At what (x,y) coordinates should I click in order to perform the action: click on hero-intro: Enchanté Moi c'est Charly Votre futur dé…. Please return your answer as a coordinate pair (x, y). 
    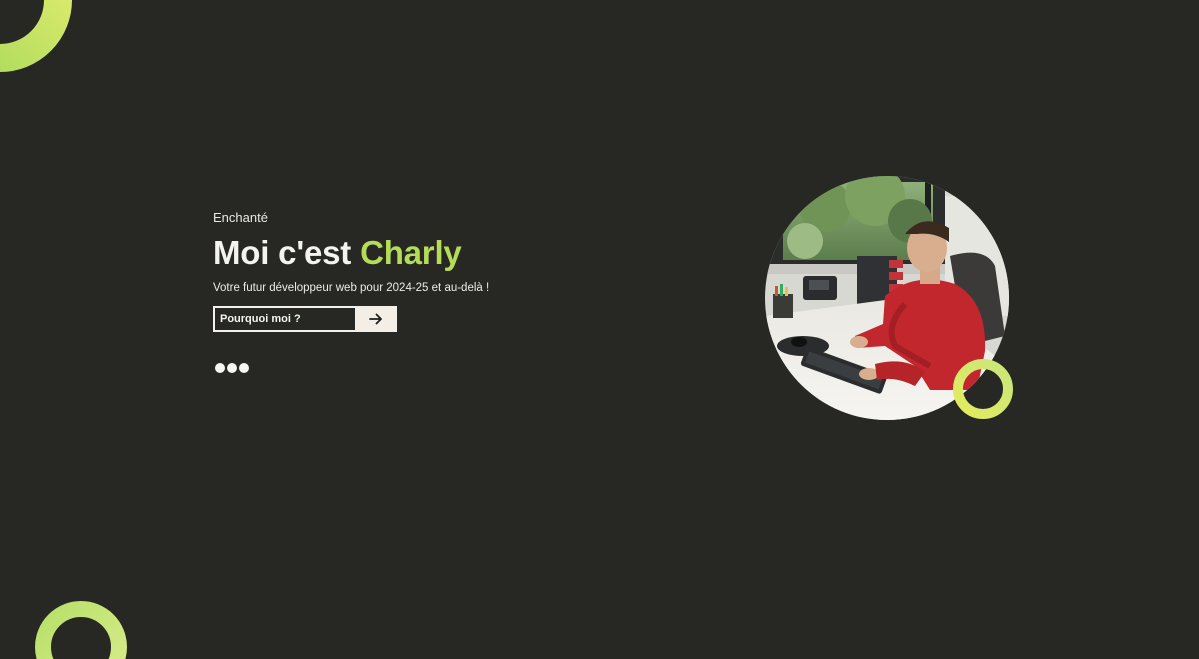
    Looking at the image, I should click on (423, 271).